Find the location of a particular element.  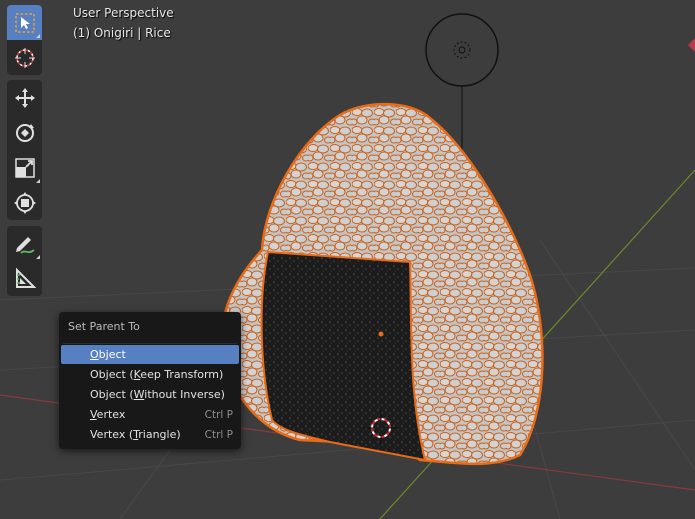

tool-rotate is located at coordinates (24, 132).